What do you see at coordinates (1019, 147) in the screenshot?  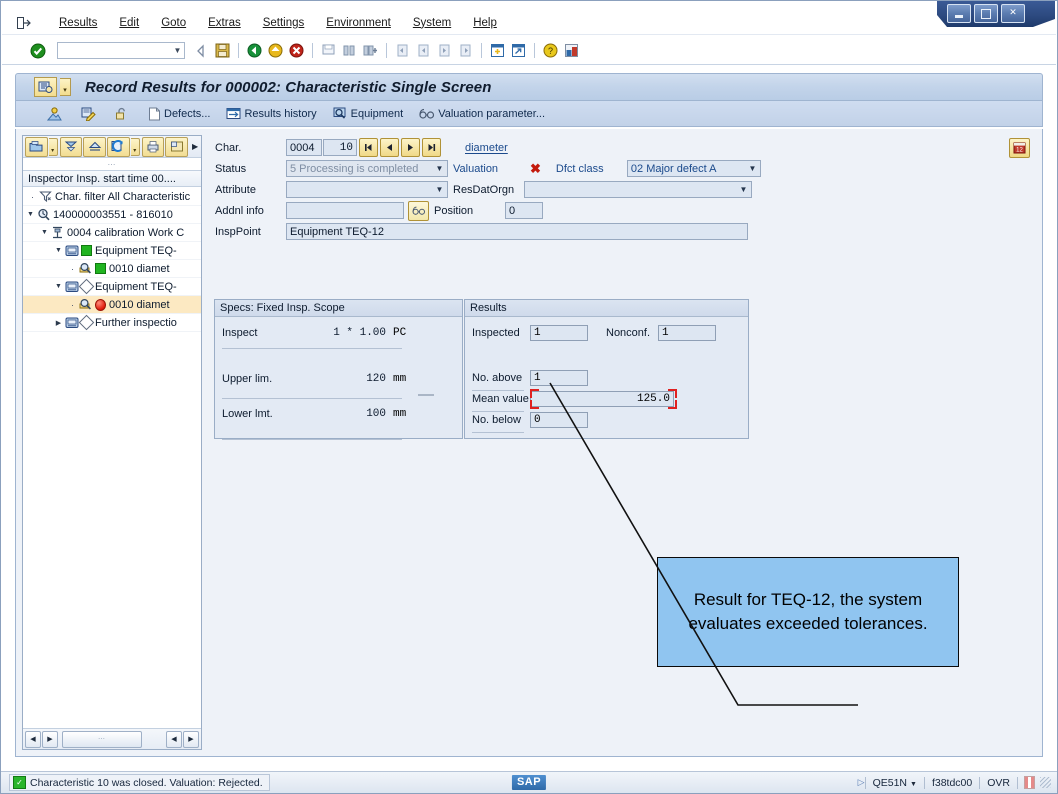 I see `calendar-icon: 12` at bounding box center [1019, 147].